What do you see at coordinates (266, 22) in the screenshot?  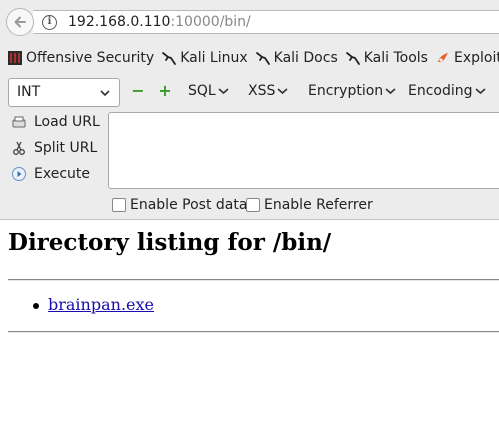 I see `address-bar: i 192.168.0.110:10000/bin/` at bounding box center [266, 22].